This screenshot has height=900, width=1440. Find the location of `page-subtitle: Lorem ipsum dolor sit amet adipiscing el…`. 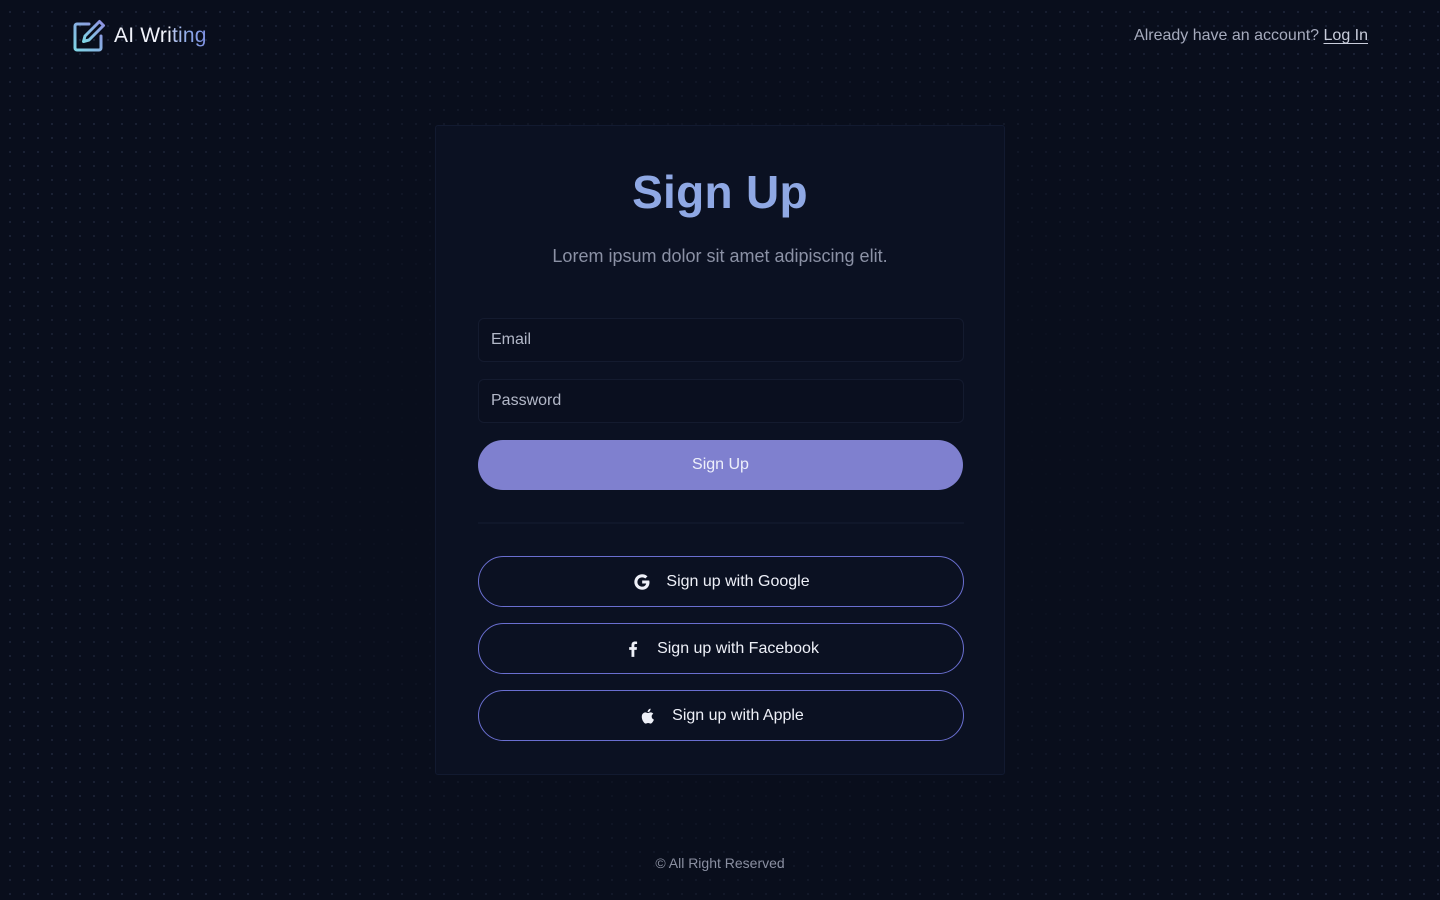

page-subtitle: Lorem ipsum dolor sit amet adipiscing el… is located at coordinates (720, 256).